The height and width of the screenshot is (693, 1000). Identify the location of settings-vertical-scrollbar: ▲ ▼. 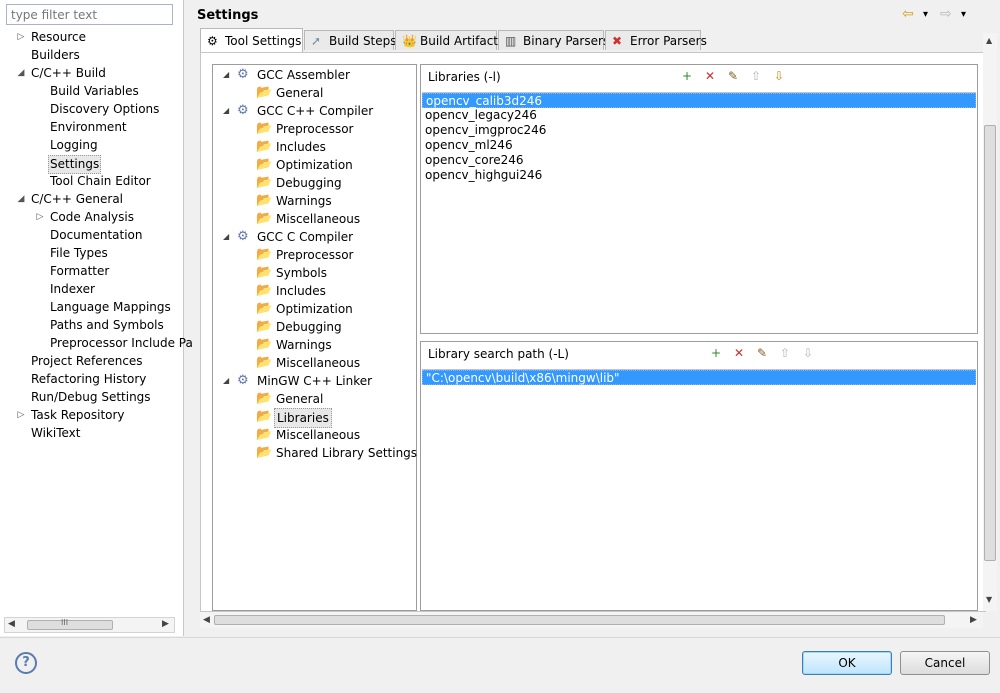
(990, 322).